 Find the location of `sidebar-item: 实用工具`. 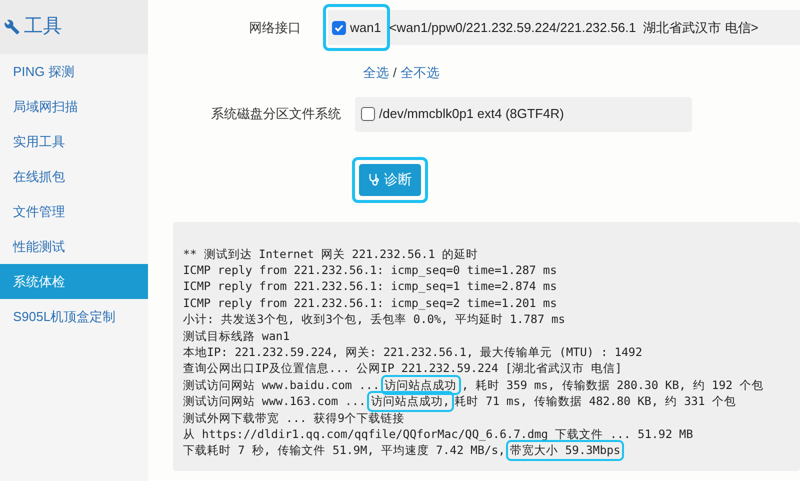

sidebar-item: 实用工具 is located at coordinates (74, 141).